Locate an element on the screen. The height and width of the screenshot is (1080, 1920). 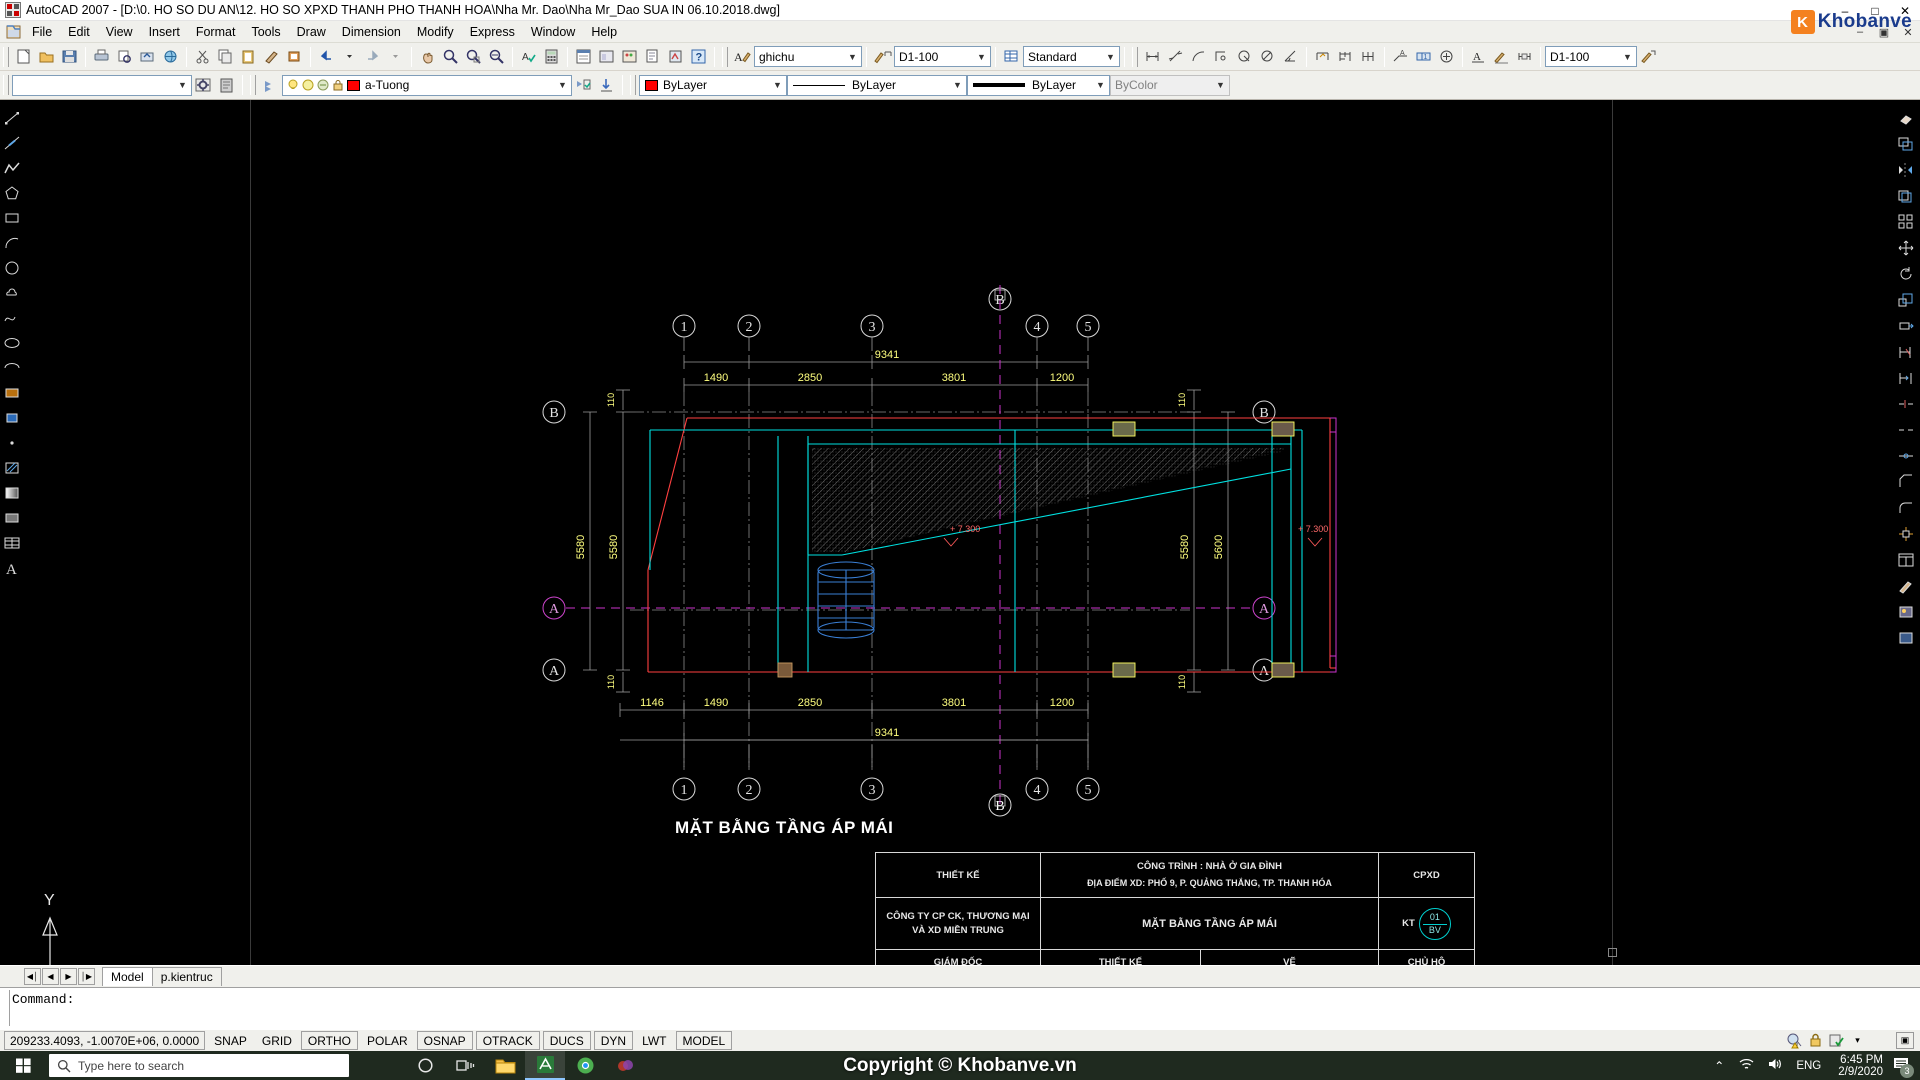
publish-icon is located at coordinates (147, 56).